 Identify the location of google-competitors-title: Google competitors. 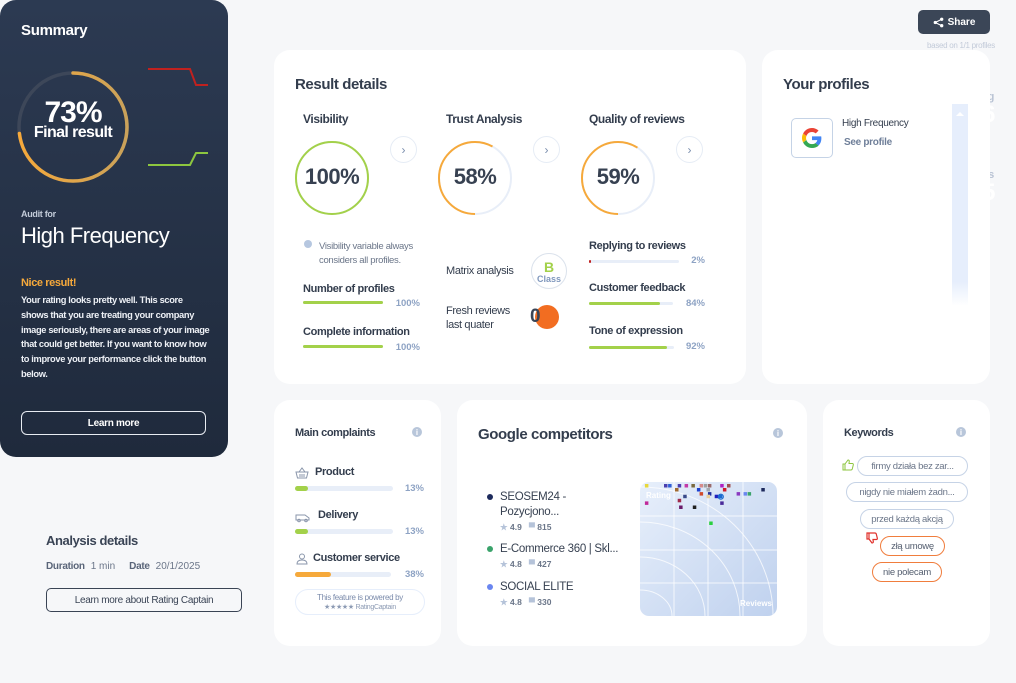
(545, 434).